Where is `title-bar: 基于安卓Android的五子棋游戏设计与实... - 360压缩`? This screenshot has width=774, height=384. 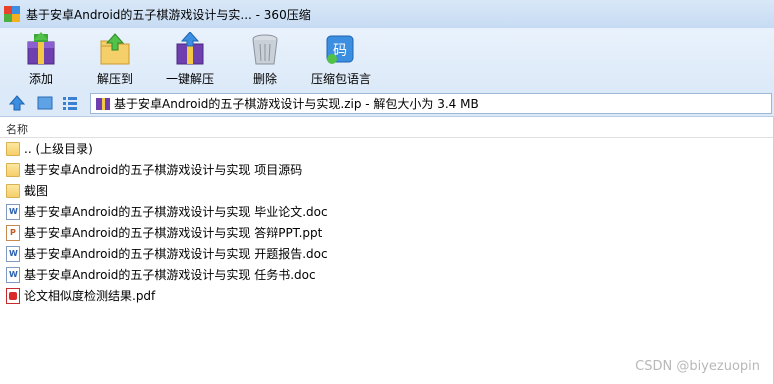
title-bar: 基于安卓Android的五子棋游戏设计与实... - 360压缩 is located at coordinates (387, 14).